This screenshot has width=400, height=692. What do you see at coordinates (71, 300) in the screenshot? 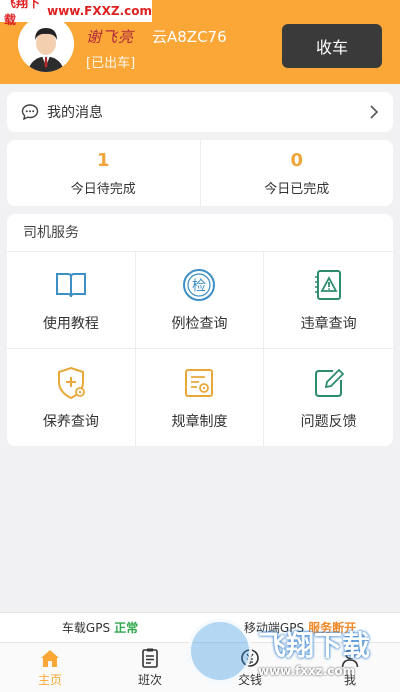
I see `service-tutorial: 使用教程` at bounding box center [71, 300].